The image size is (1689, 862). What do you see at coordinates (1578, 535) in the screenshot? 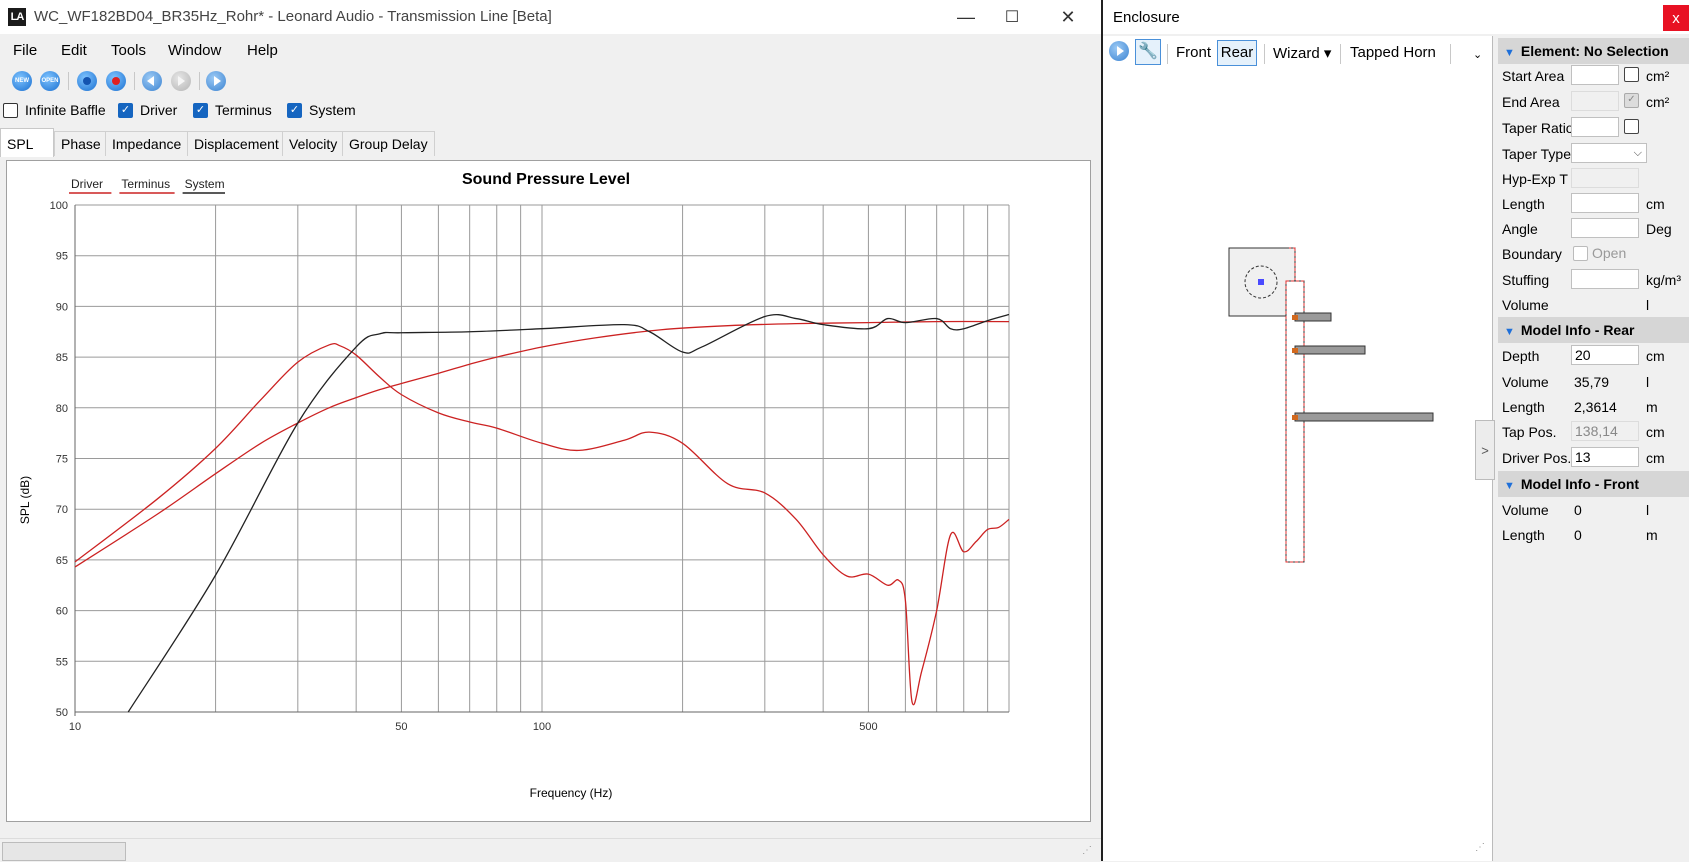
I see `front-length-value: 0` at bounding box center [1578, 535].